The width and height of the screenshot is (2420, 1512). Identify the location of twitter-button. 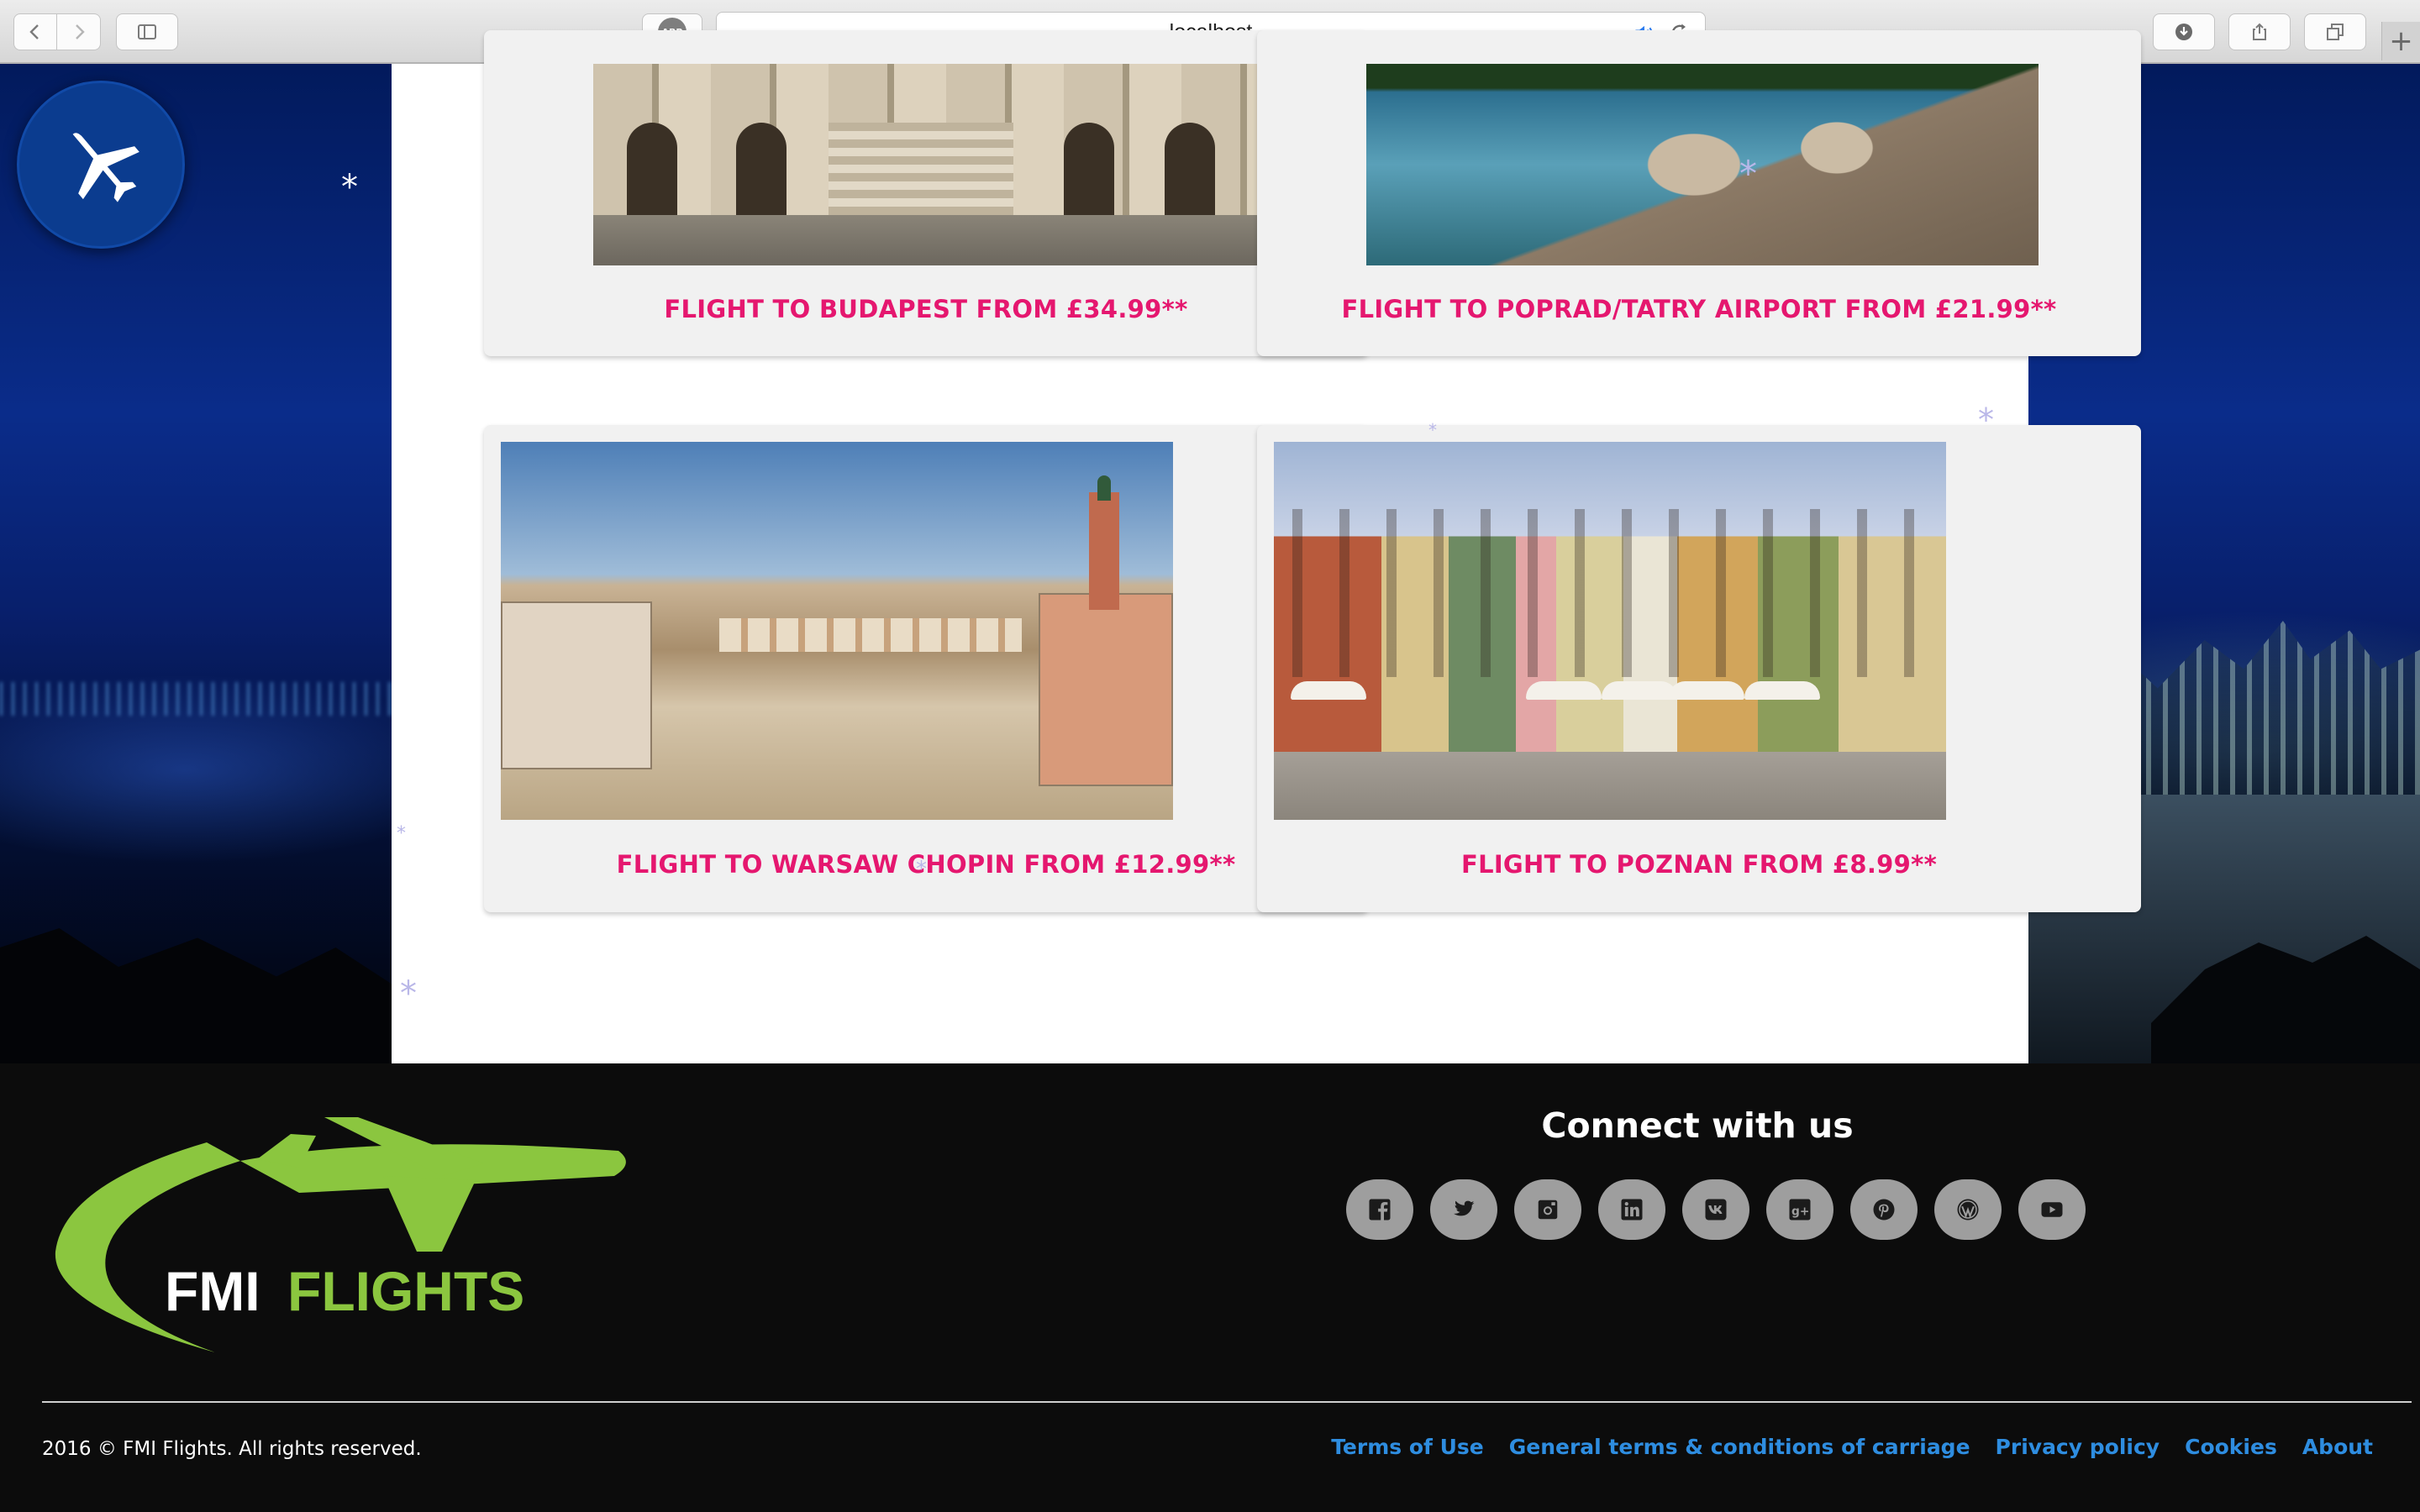
(1464, 1209).